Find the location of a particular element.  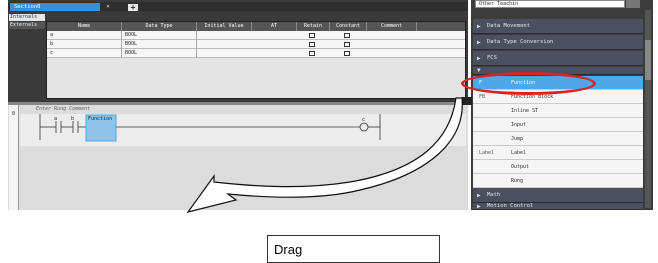

coil-label: c is located at coordinates (364, 120).